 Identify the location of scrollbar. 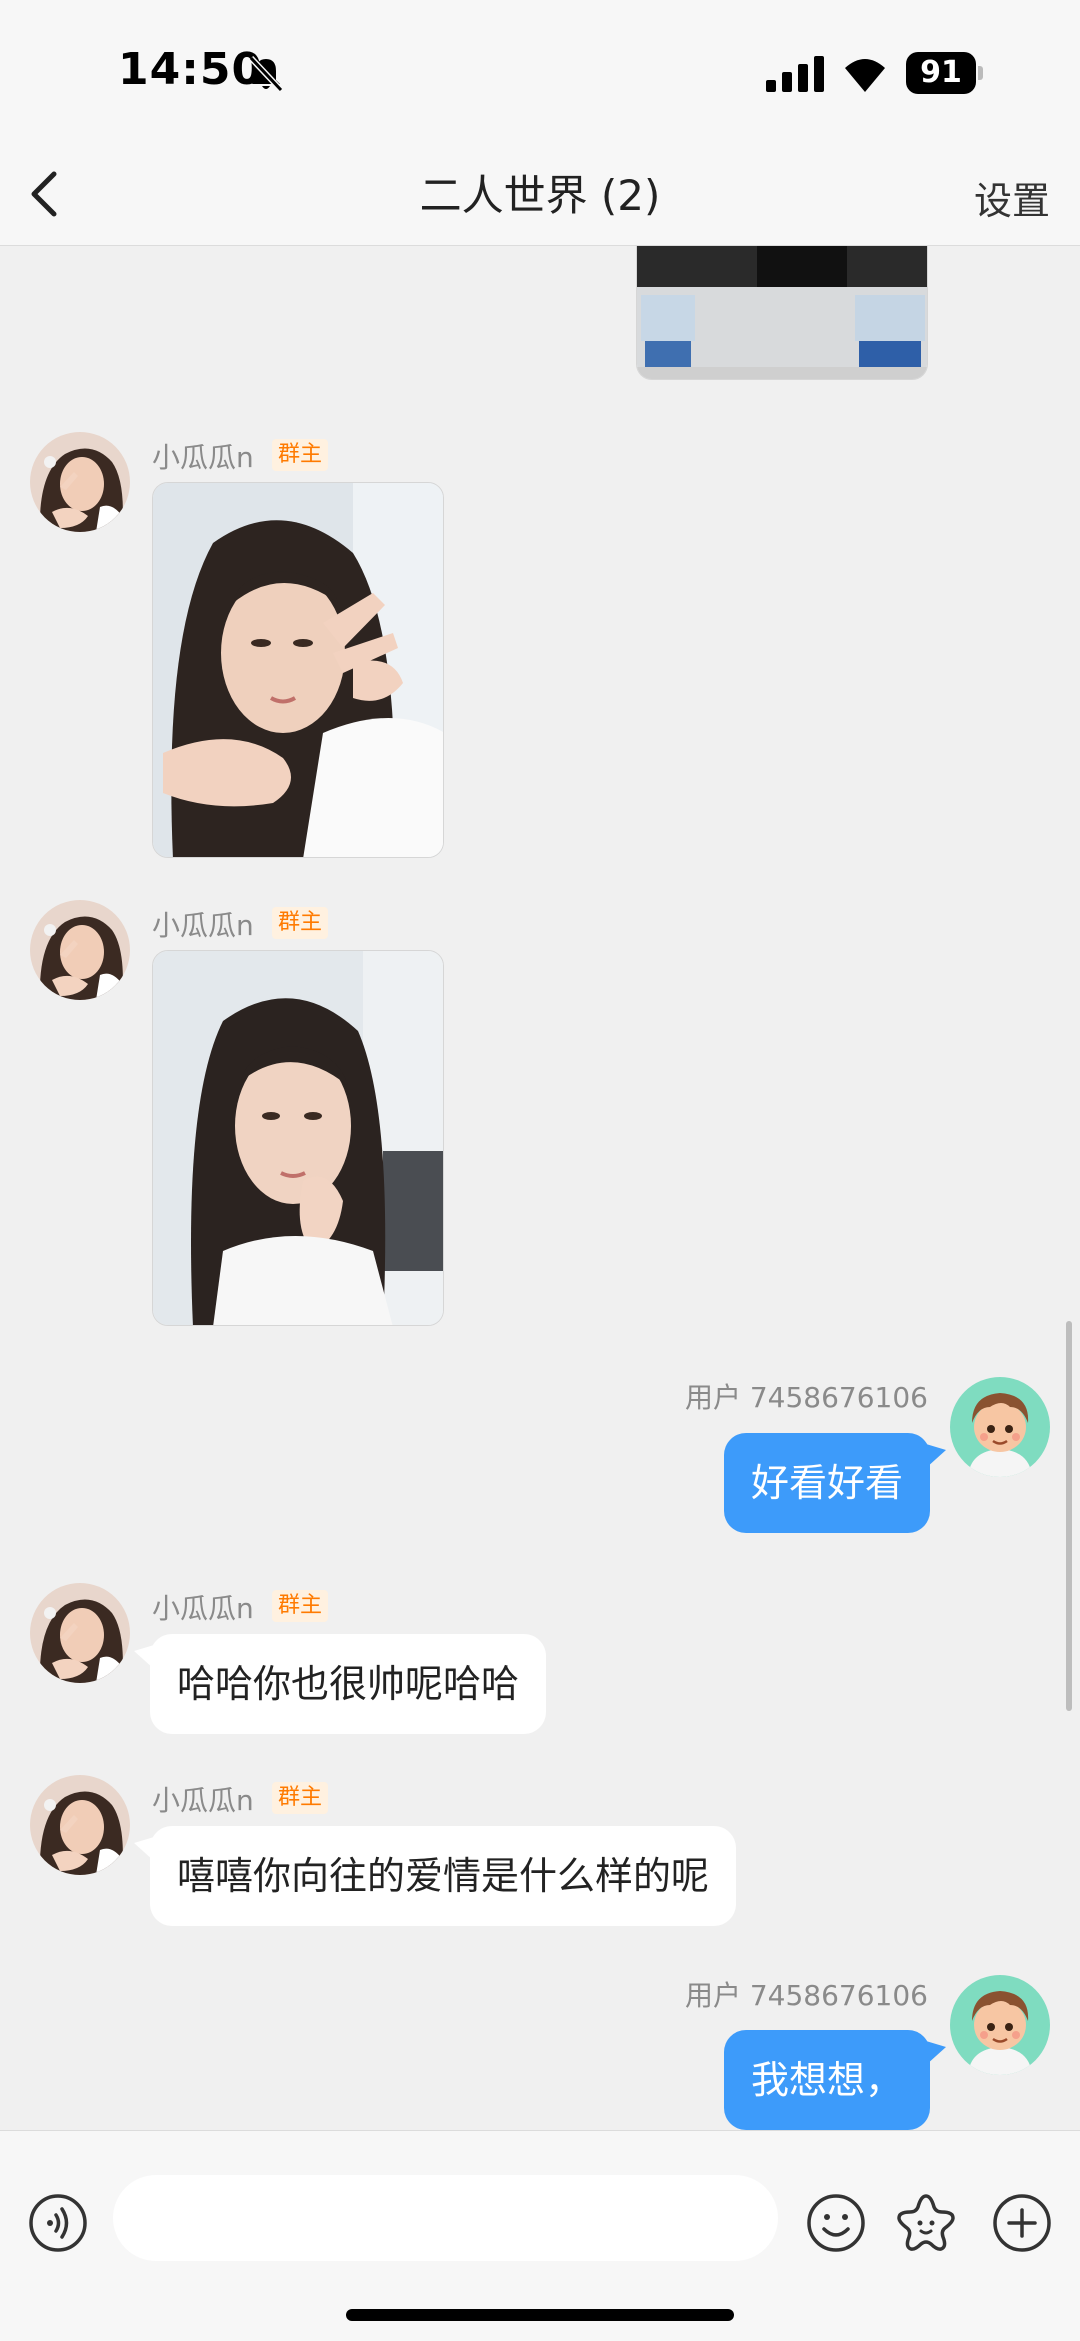
(1069, 1516).